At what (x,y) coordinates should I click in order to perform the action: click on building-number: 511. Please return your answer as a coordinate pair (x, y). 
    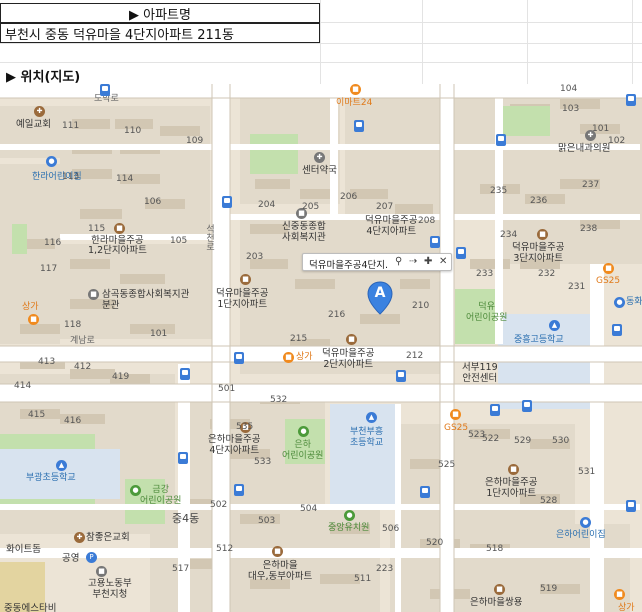
    Looking at the image, I should click on (363, 579).